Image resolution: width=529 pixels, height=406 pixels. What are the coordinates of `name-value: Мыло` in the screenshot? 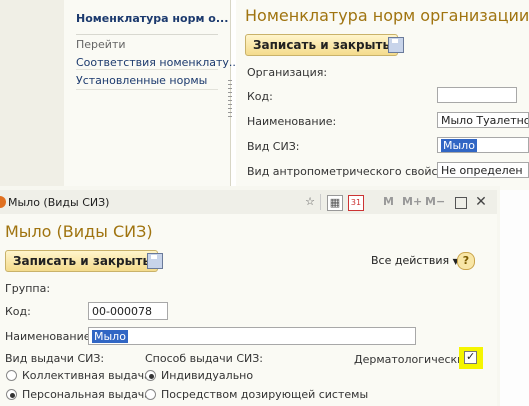 It's located at (110, 336).